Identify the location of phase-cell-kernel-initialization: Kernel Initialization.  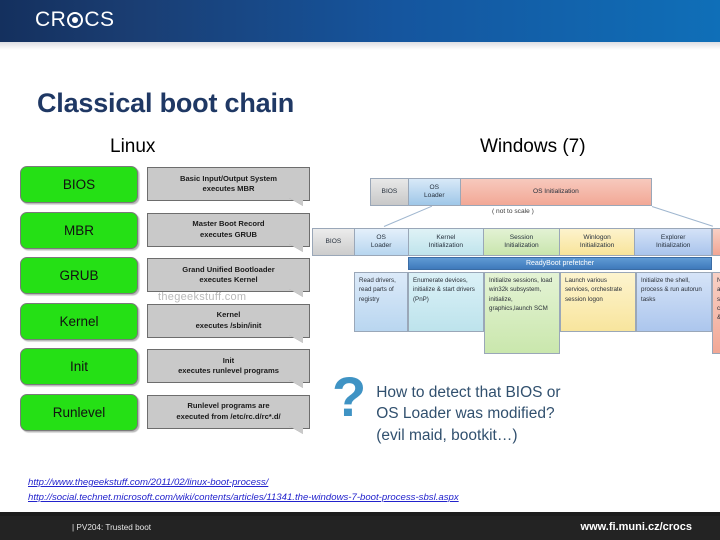
(446, 242).